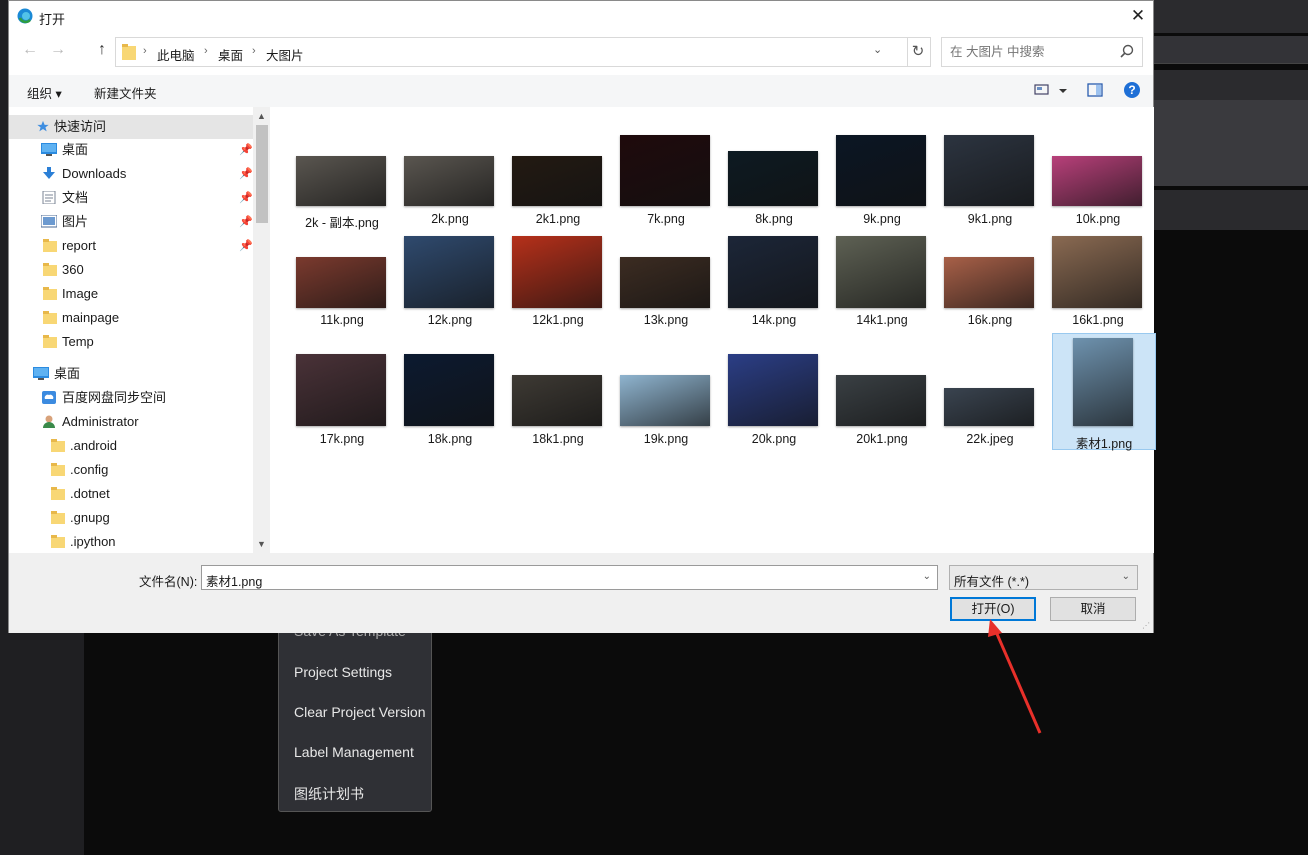 The image size is (1308, 855). What do you see at coordinates (131, 374) in the screenshot?
I see `sidebar-item-desktop-root: 桌面` at bounding box center [131, 374].